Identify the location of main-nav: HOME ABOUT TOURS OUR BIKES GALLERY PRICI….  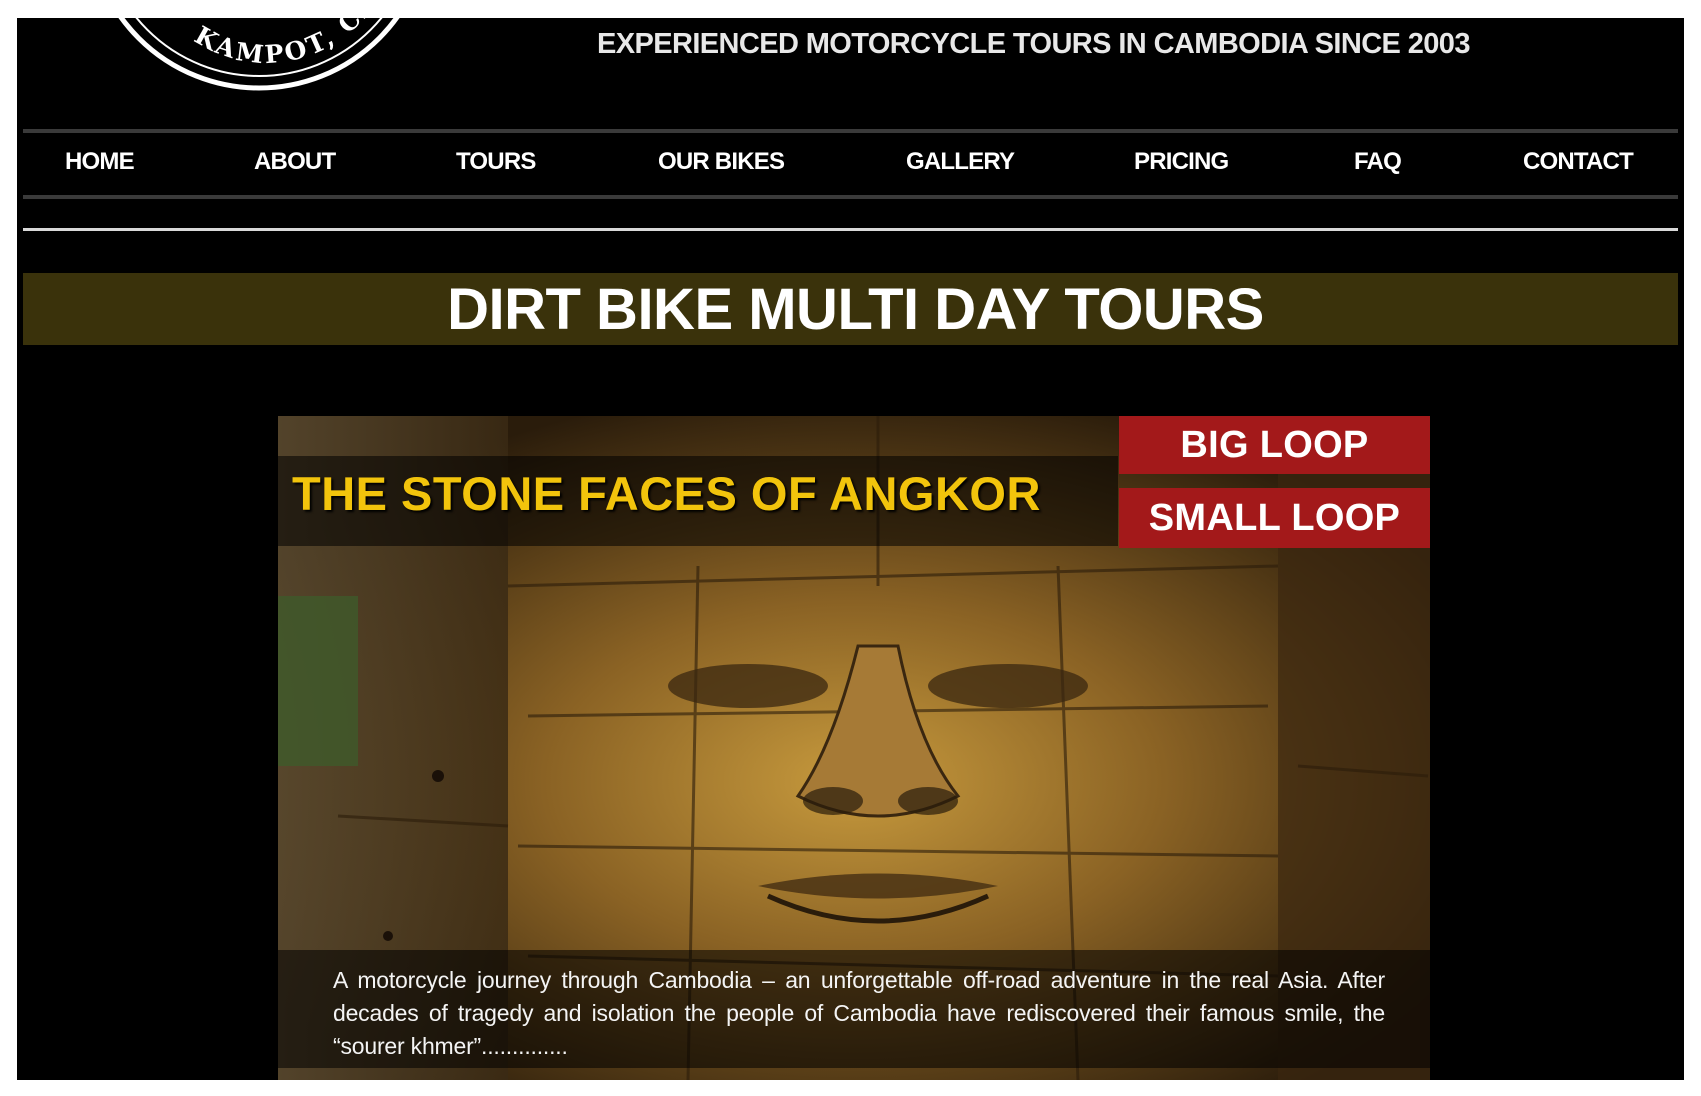
(850, 164).